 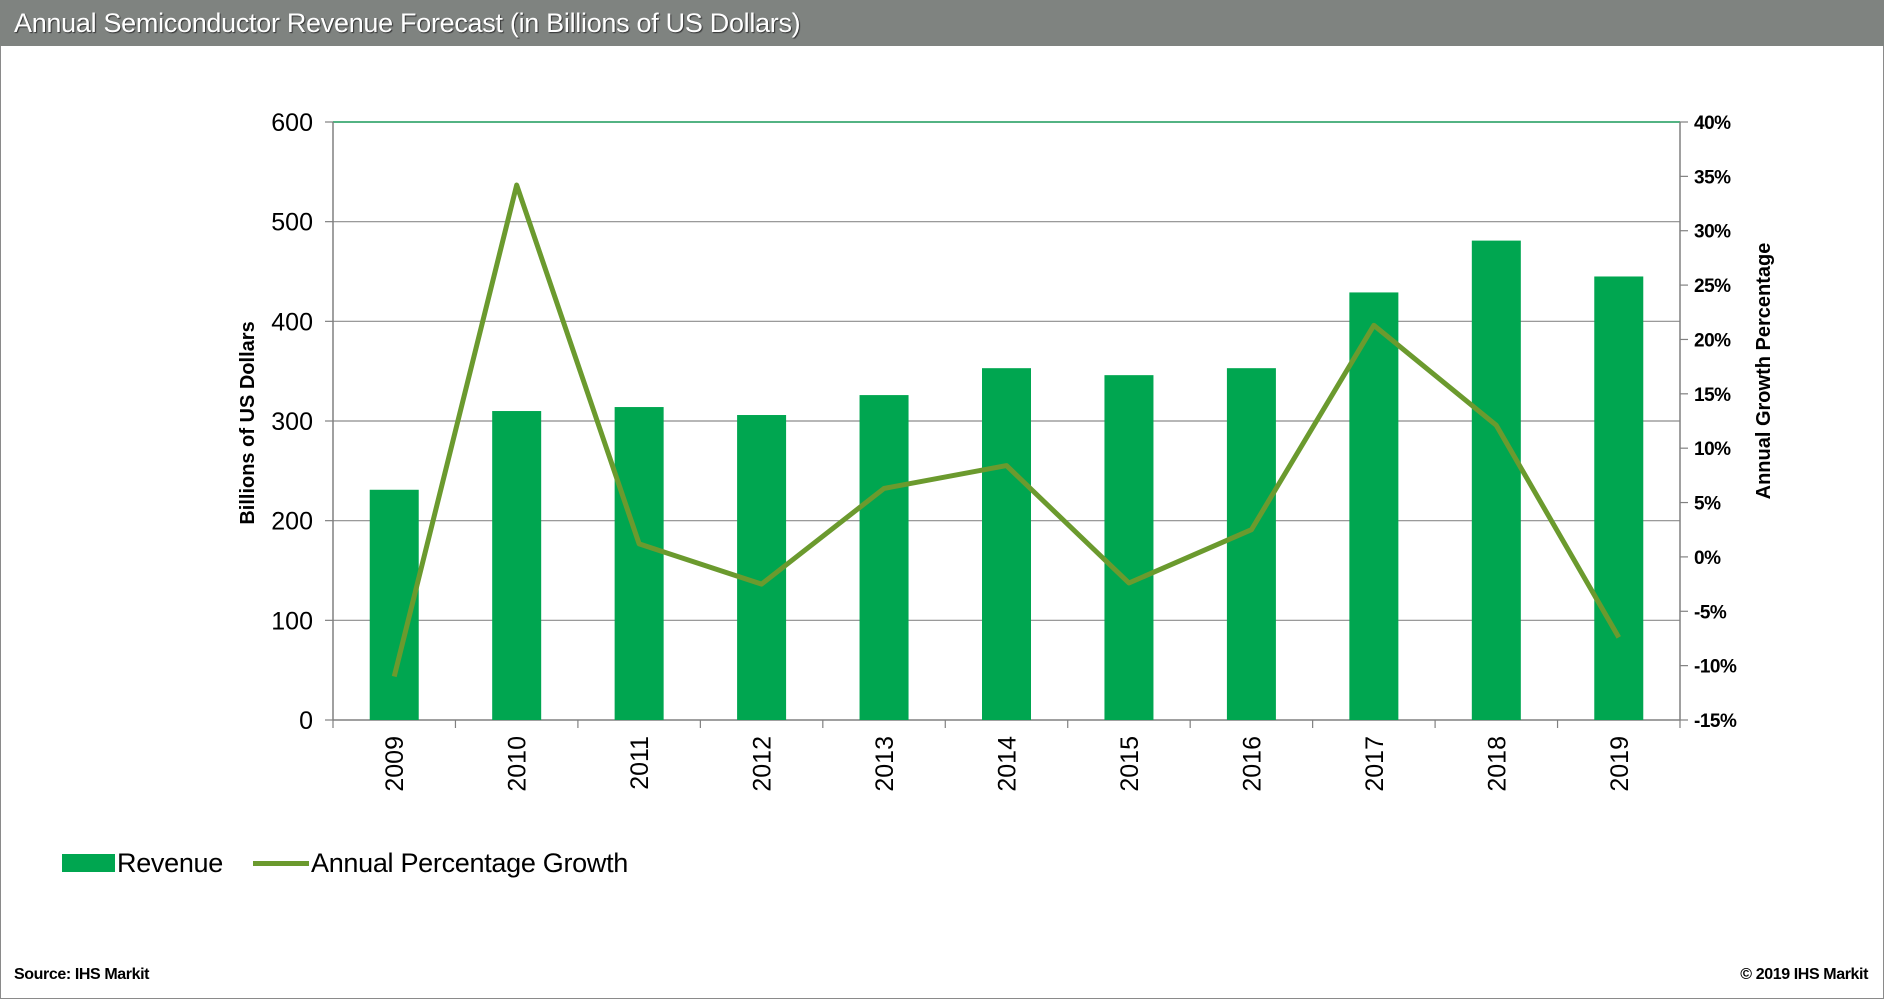 What do you see at coordinates (1619, 498) in the screenshot?
I see `bar-revenue-2019` at bounding box center [1619, 498].